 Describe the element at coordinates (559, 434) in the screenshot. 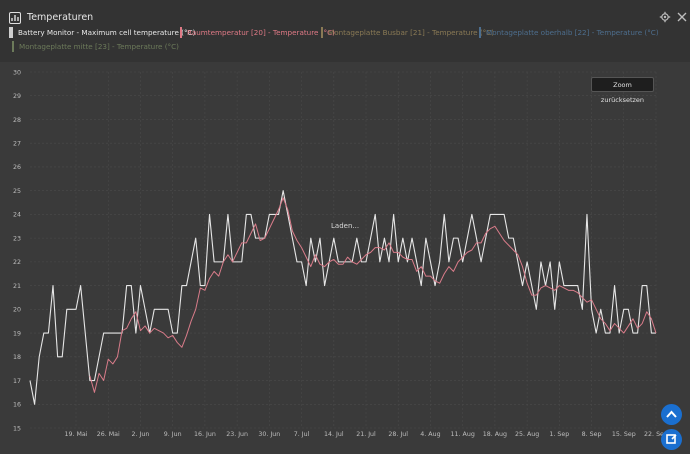

I see `x-tick-label: 1. Sep` at that location.